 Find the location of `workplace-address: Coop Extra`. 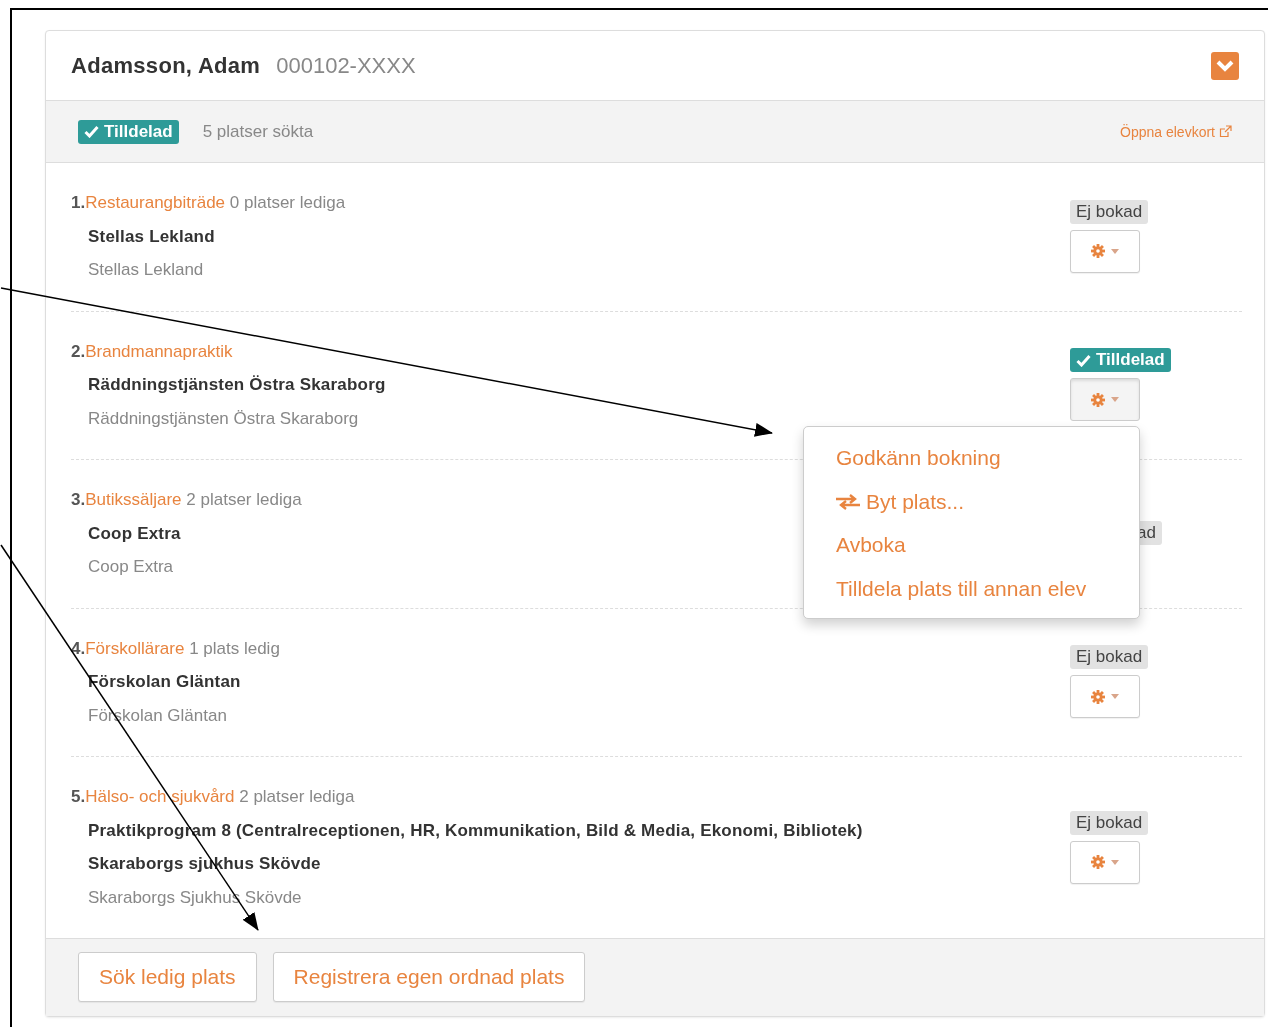

workplace-address: Coop Extra is located at coordinates (130, 566).